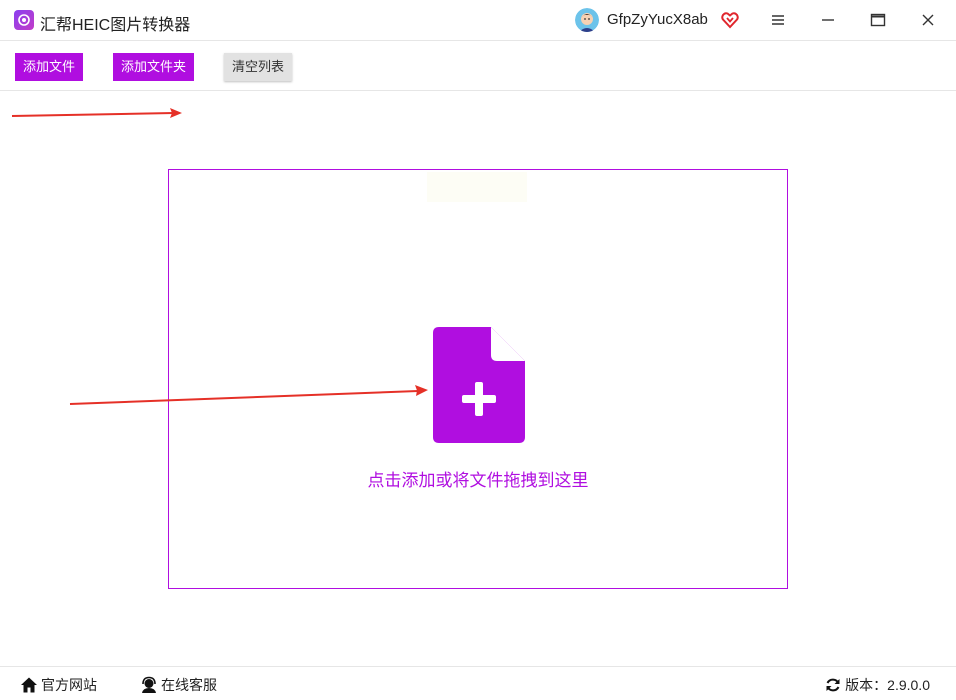 Image resolution: width=956 pixels, height=700 pixels. What do you see at coordinates (24, 20) in the screenshot?
I see `app-logo-icon` at bounding box center [24, 20].